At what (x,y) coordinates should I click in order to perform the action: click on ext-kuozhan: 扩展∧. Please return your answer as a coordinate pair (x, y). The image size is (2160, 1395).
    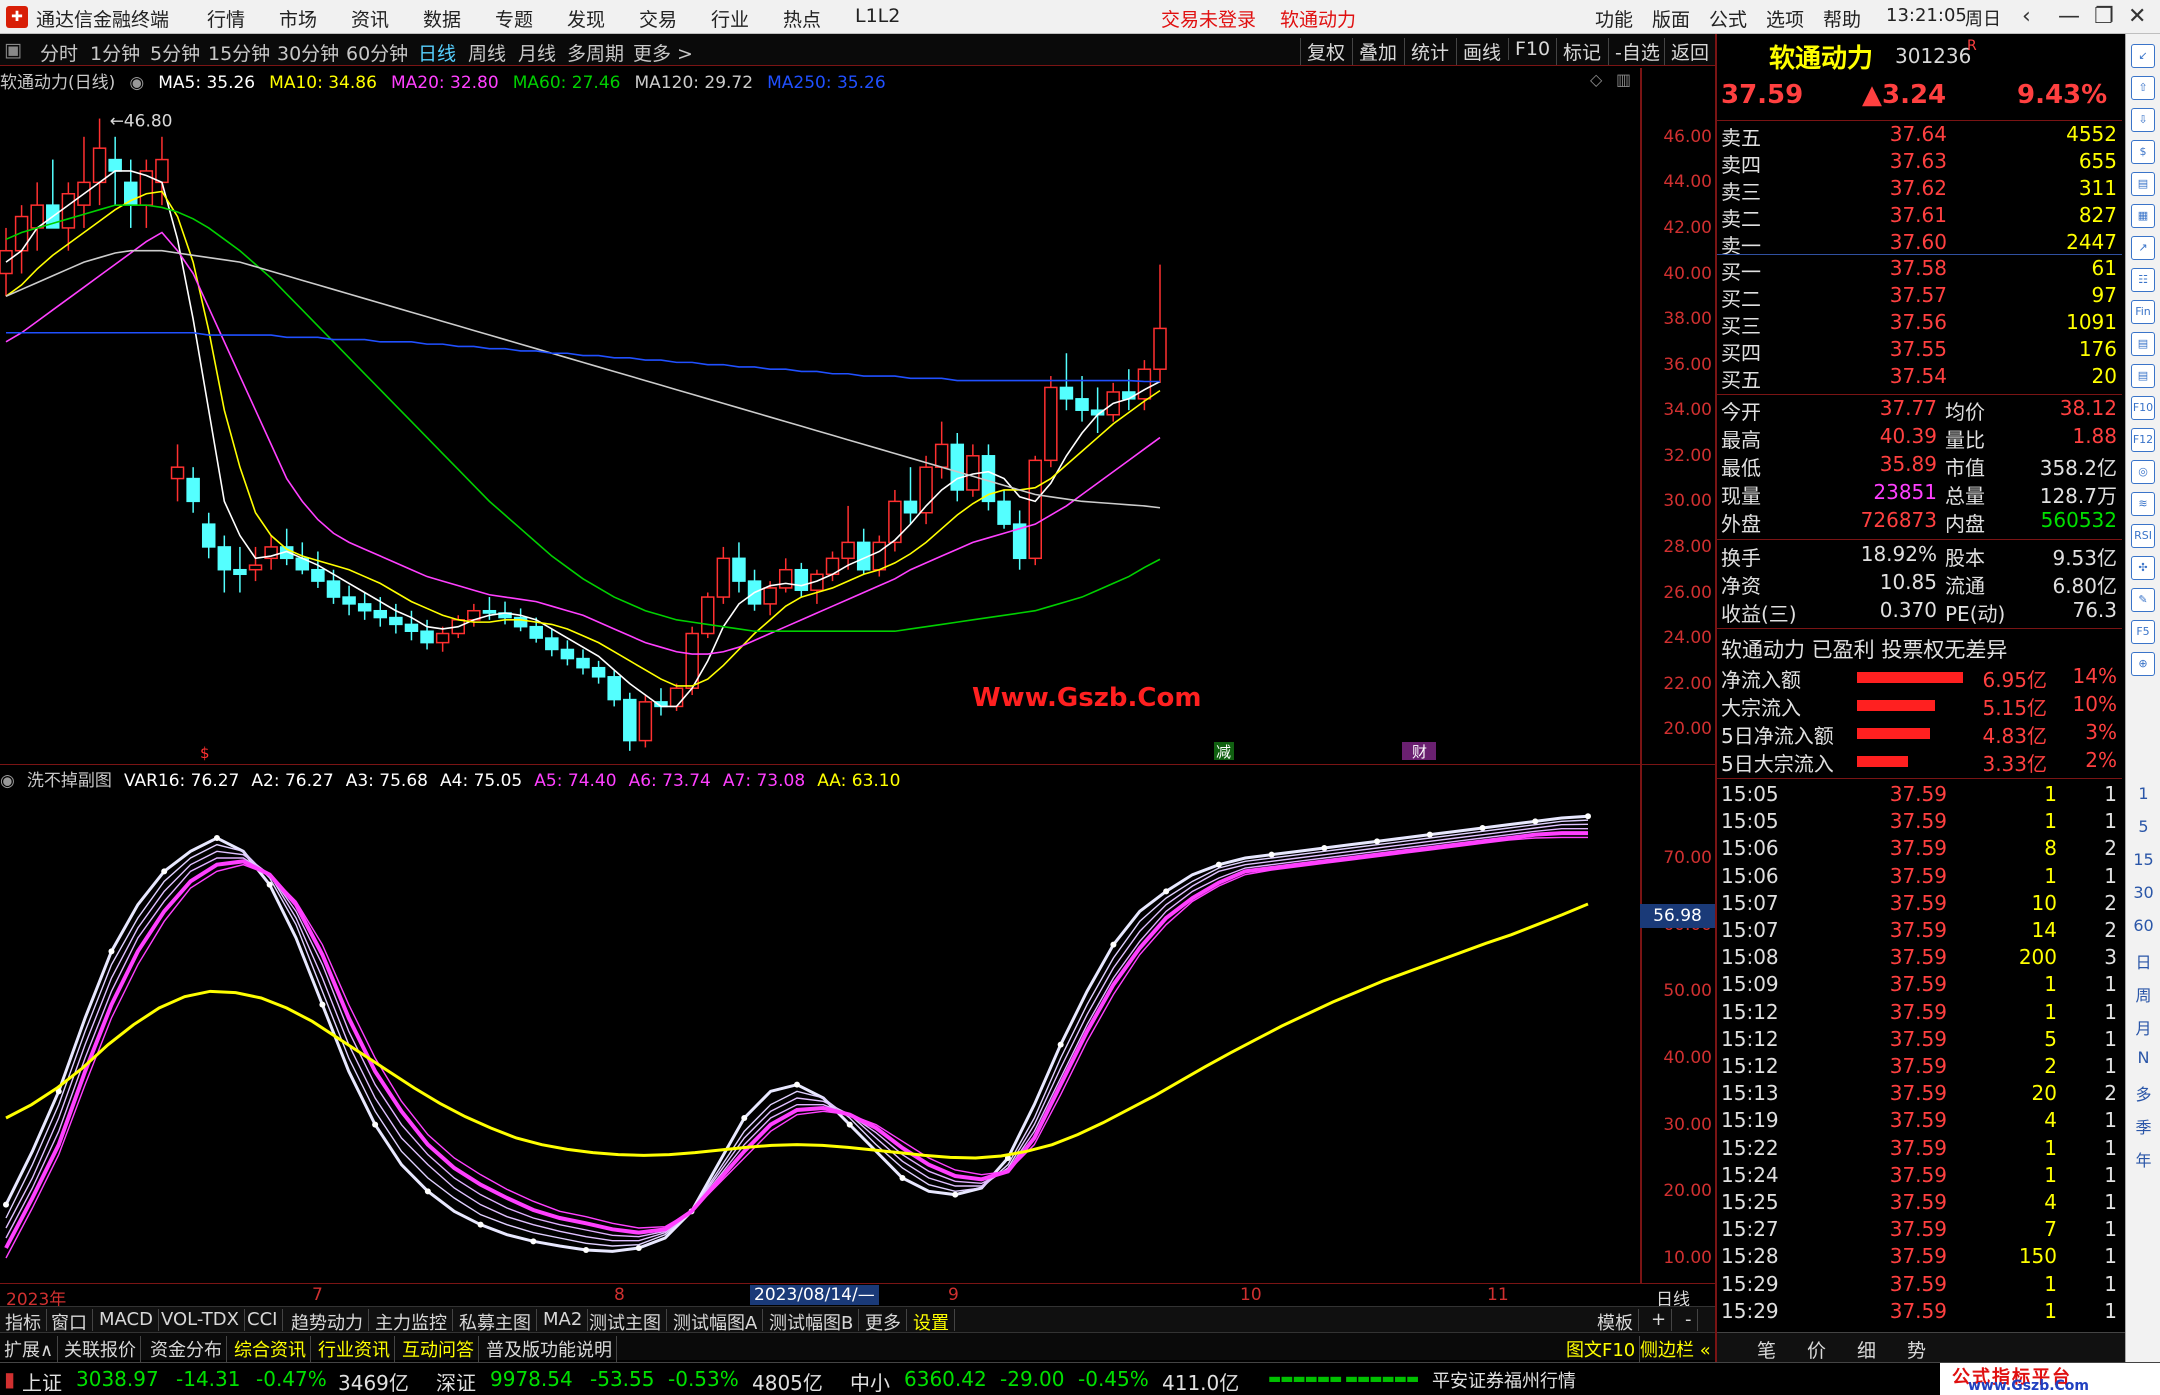
    Looking at the image, I should click on (29, 1349).